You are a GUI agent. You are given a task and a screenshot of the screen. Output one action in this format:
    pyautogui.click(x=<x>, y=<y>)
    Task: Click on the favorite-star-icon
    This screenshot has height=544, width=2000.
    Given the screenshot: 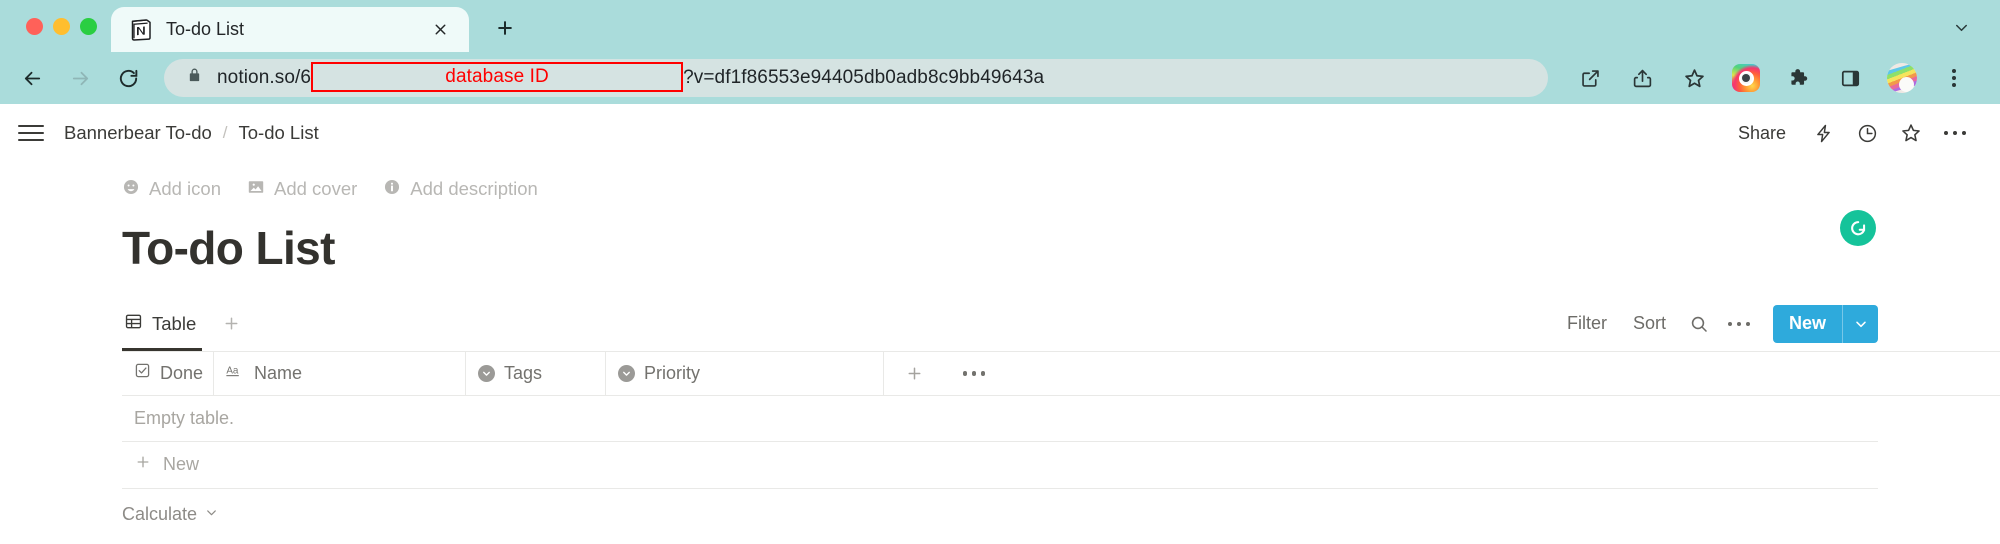 What is the action you would take?
    pyautogui.click(x=1911, y=133)
    